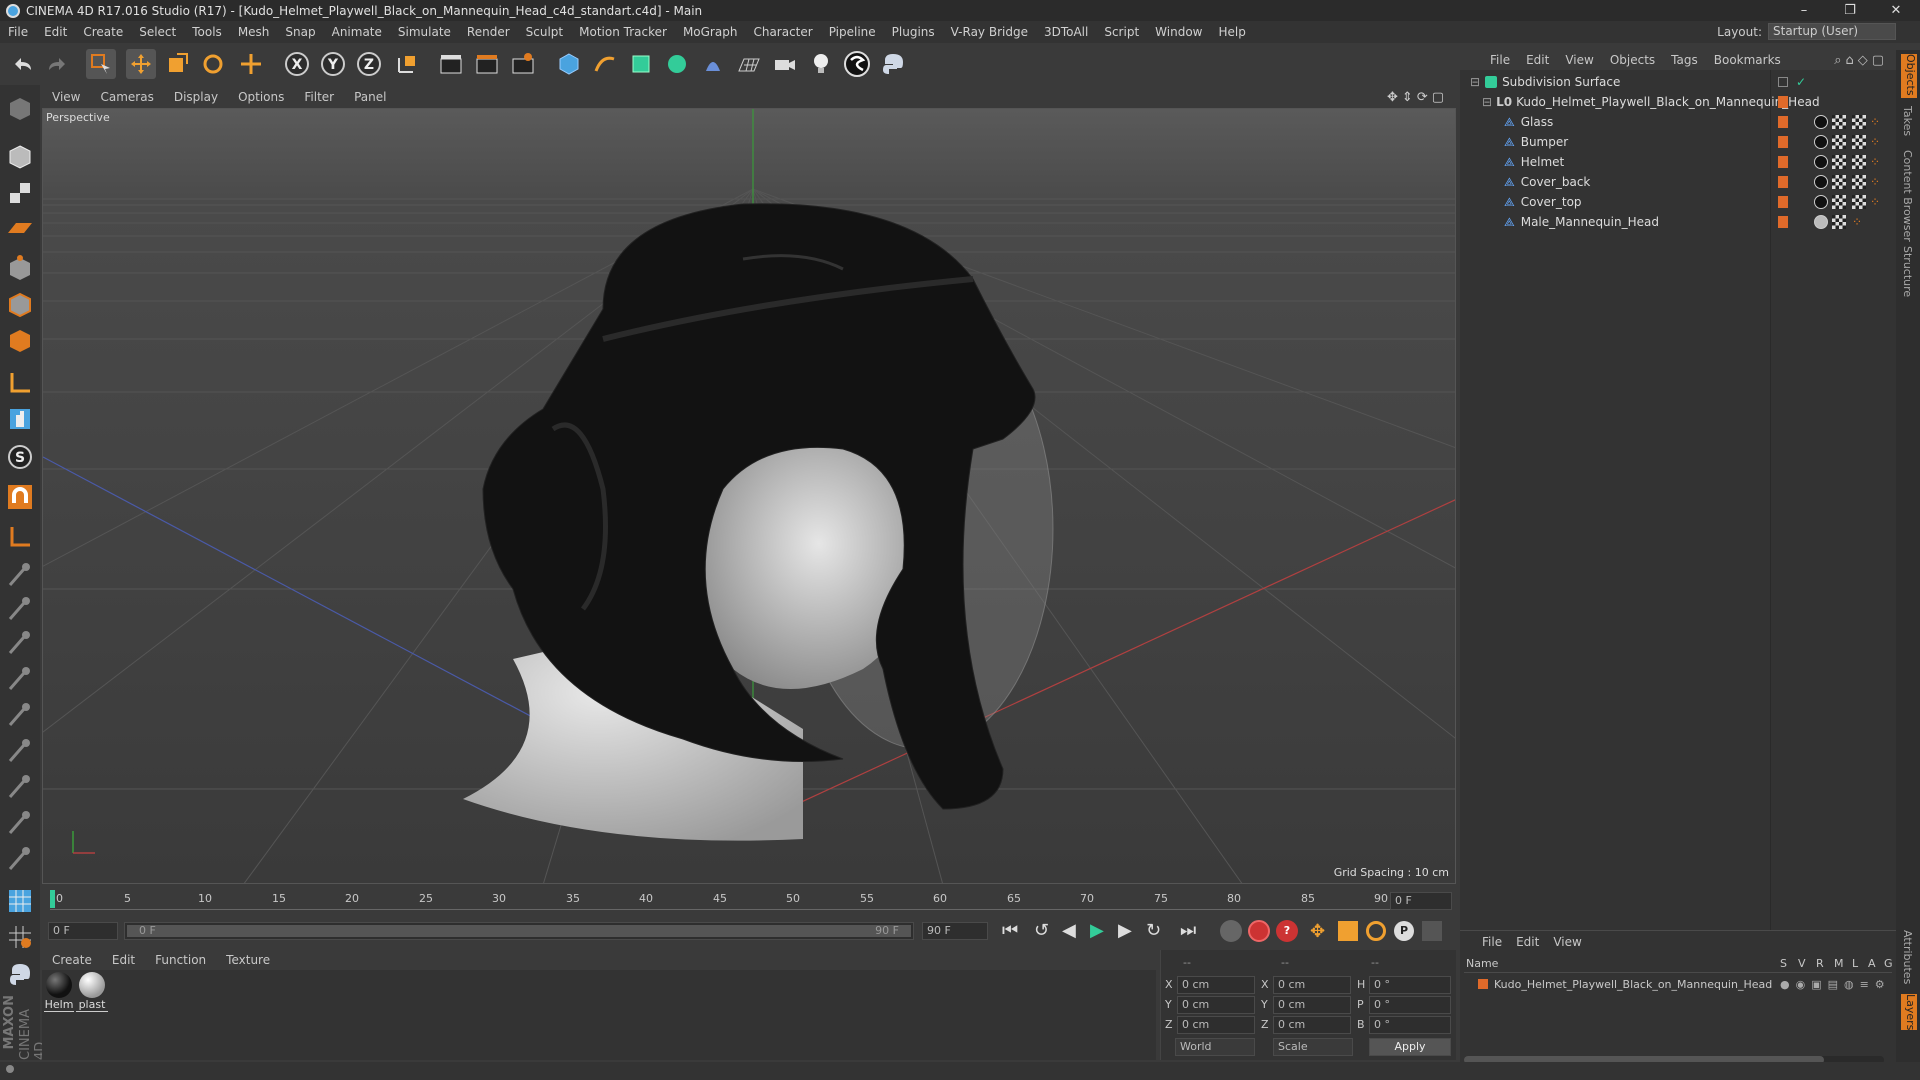 The image size is (1920, 1080). What do you see at coordinates (20, 751) in the screenshot?
I see `sculpt-brush-6-button` at bounding box center [20, 751].